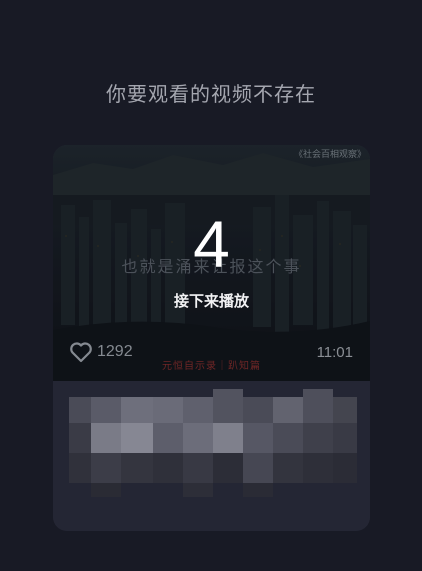  Describe the element at coordinates (334, 352) in the screenshot. I see `video-duration: 11:01` at that location.